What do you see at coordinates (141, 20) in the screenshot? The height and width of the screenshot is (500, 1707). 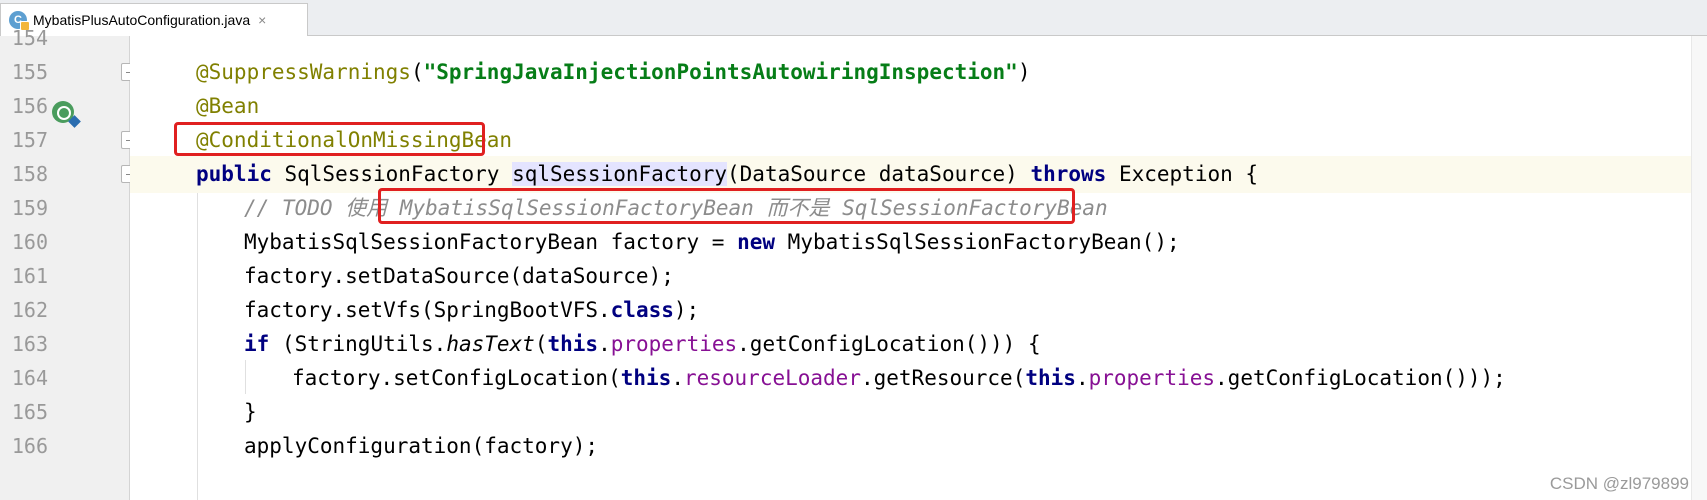 I see `file-tab-title: MybatisPlusAutoConfiguration.java` at bounding box center [141, 20].